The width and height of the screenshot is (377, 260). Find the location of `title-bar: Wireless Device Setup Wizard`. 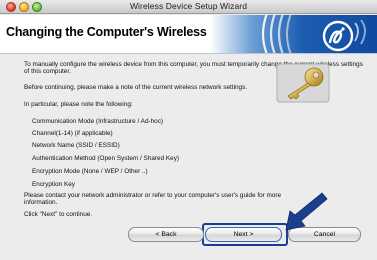

title-bar: Wireless Device Setup Wizard is located at coordinates (188, 7).